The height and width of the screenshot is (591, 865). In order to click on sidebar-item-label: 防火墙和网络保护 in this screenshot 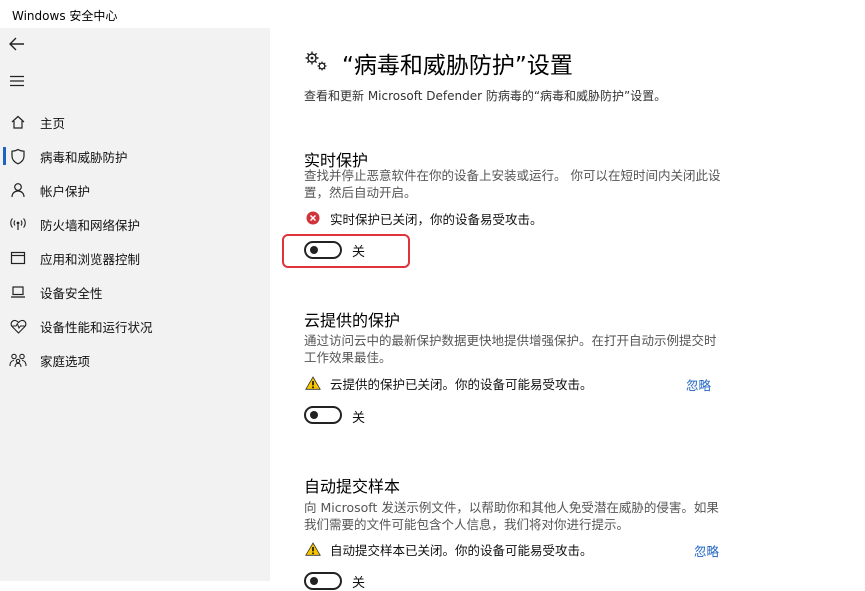, I will do `click(90, 225)`.